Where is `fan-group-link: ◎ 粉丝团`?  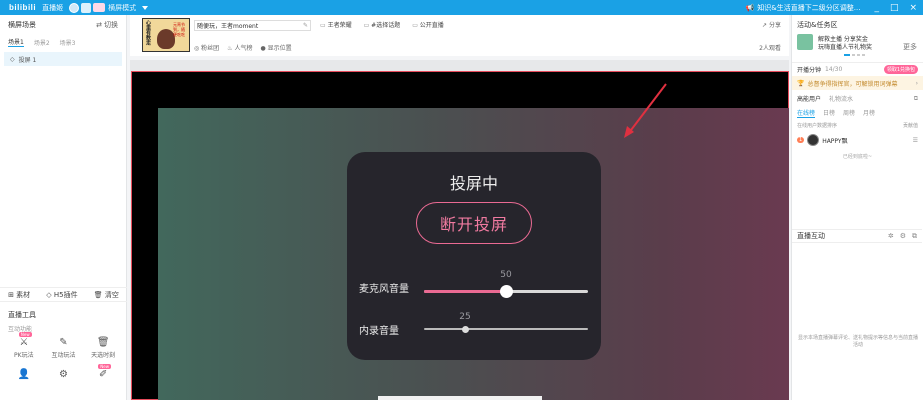
fan-group-link: ◎ 粉丝团 is located at coordinates (206, 47).